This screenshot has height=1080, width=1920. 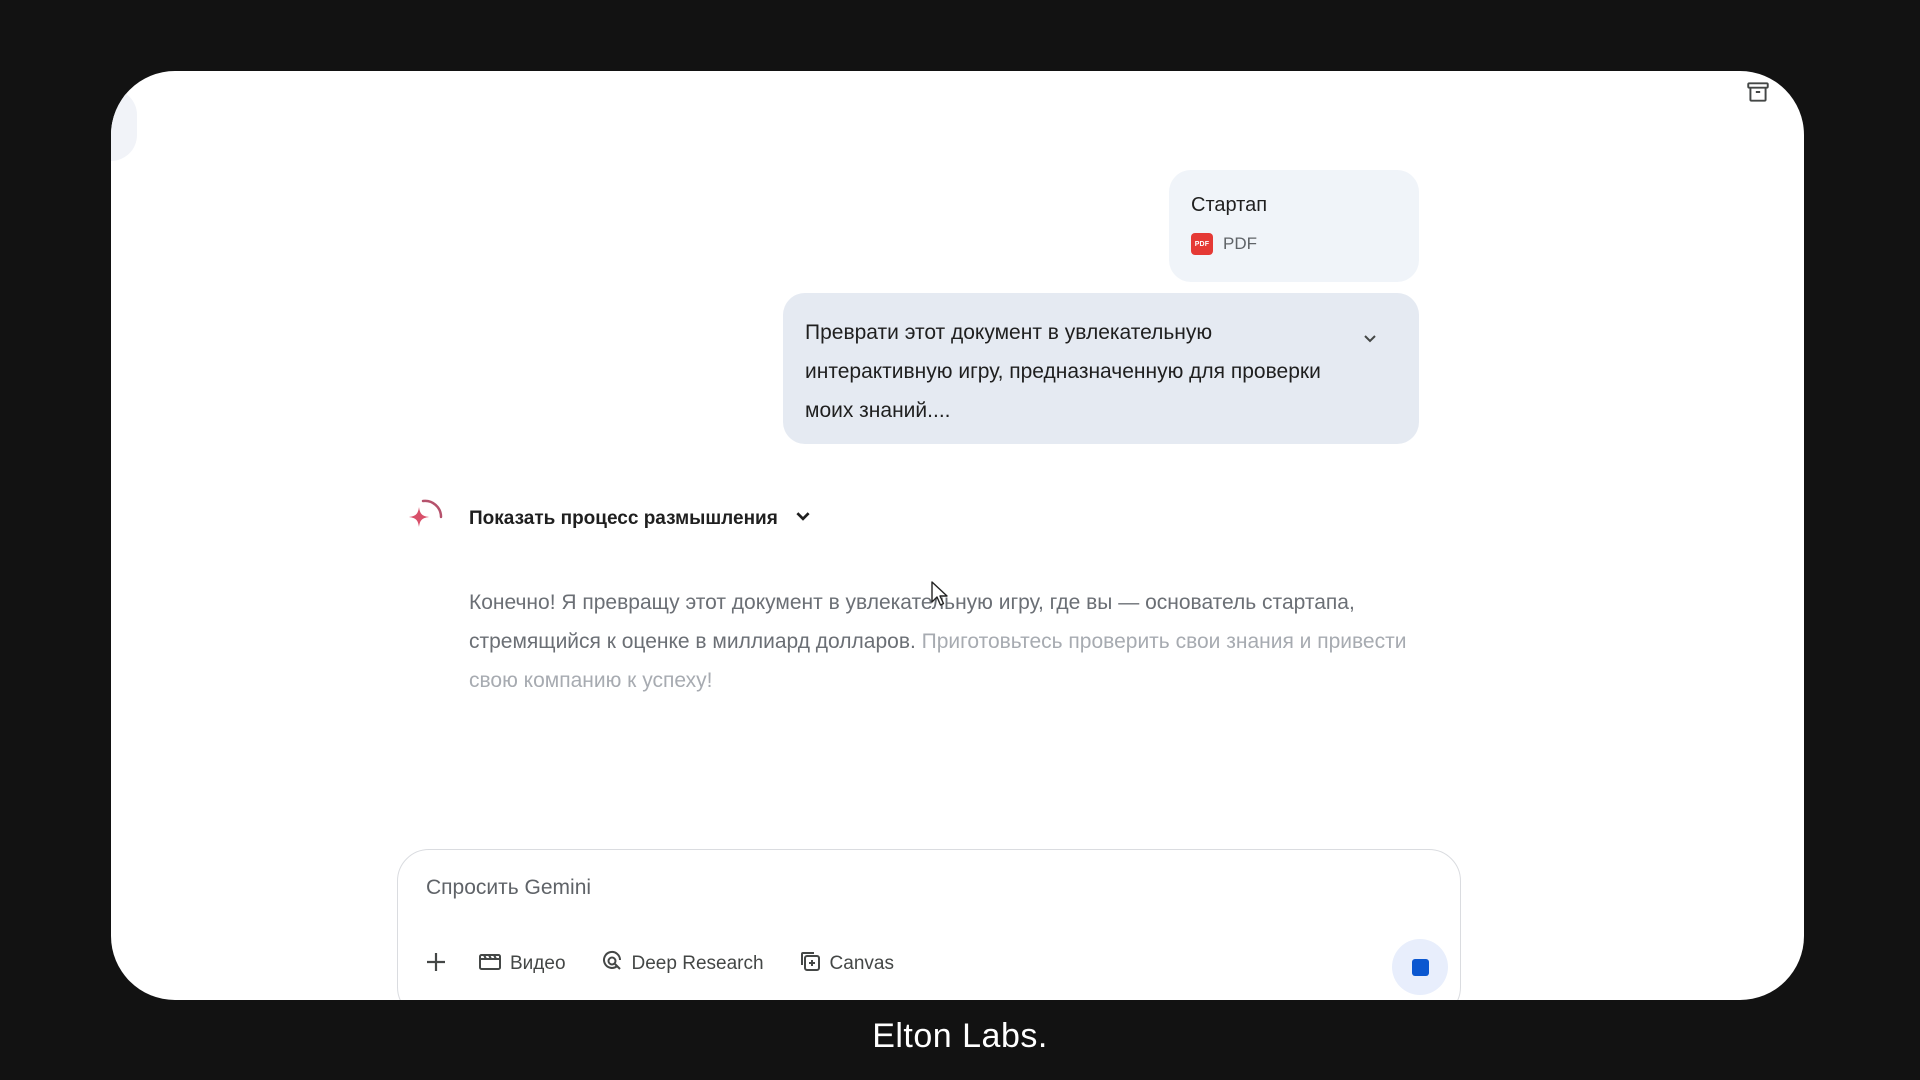 What do you see at coordinates (940, 594) in the screenshot?
I see `mouse-cursor-icon` at bounding box center [940, 594].